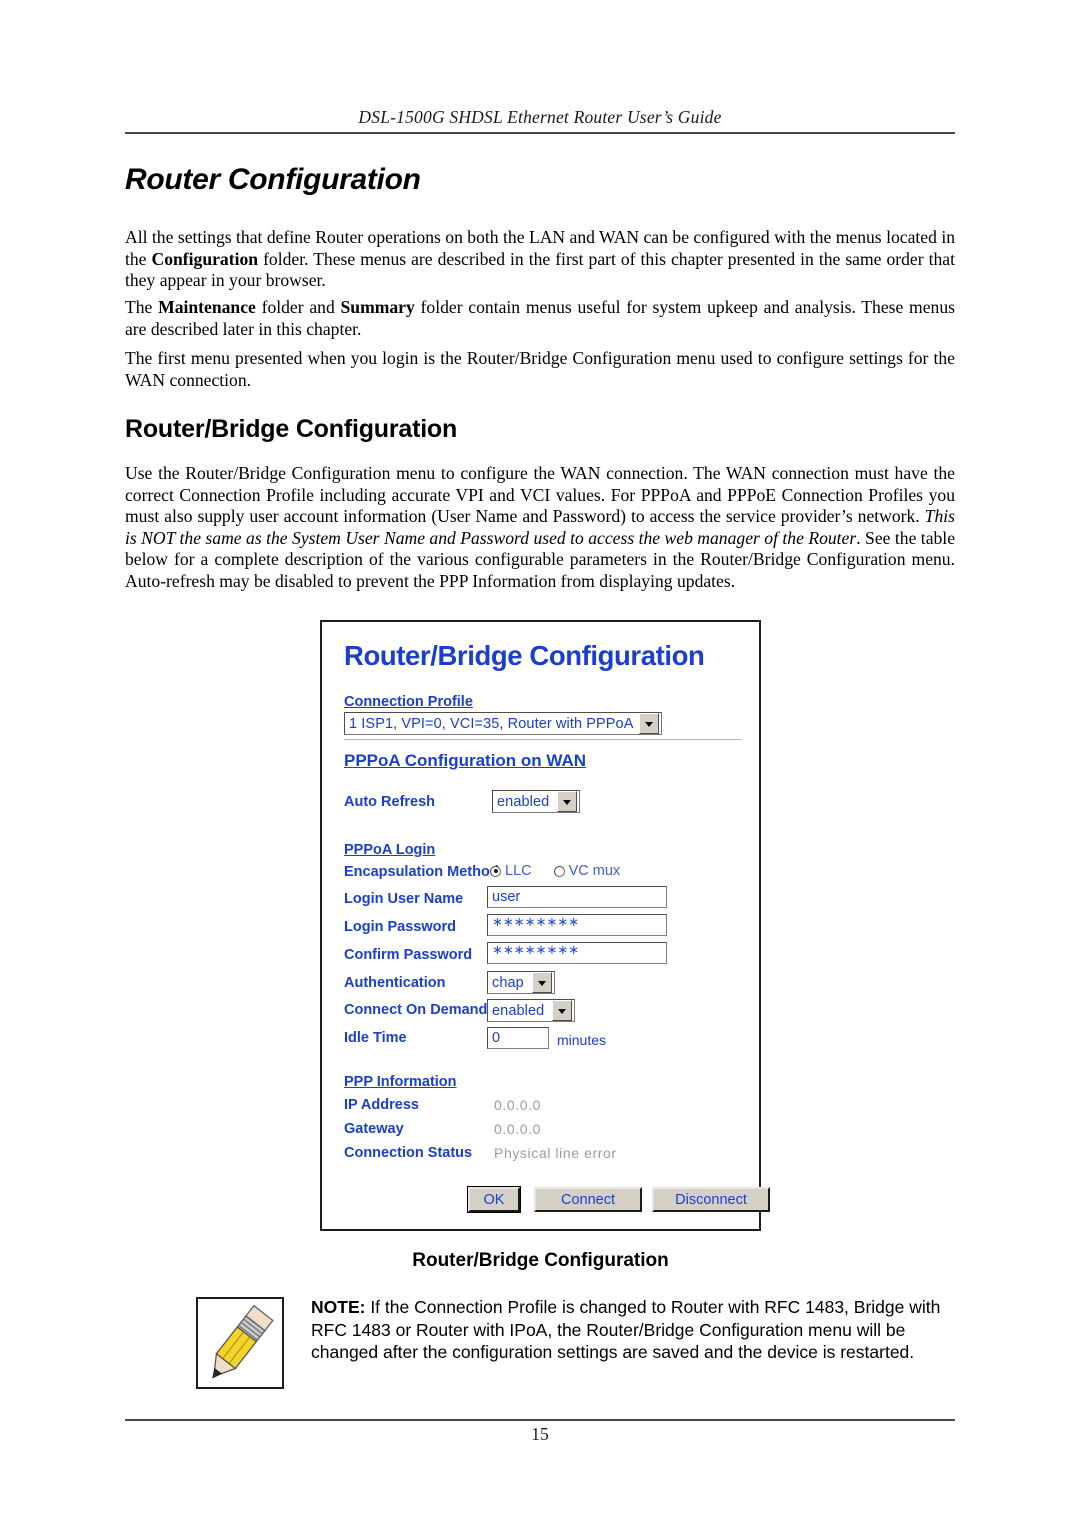 The image size is (1080, 1528). I want to click on connection-status-label: Connection Status, so click(408, 1153).